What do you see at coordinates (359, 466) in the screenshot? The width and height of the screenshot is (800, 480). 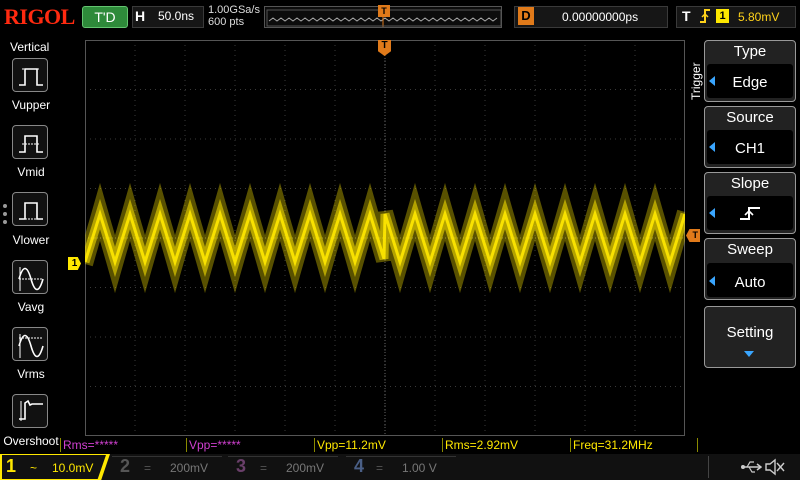 I see `ch4-number: 4` at bounding box center [359, 466].